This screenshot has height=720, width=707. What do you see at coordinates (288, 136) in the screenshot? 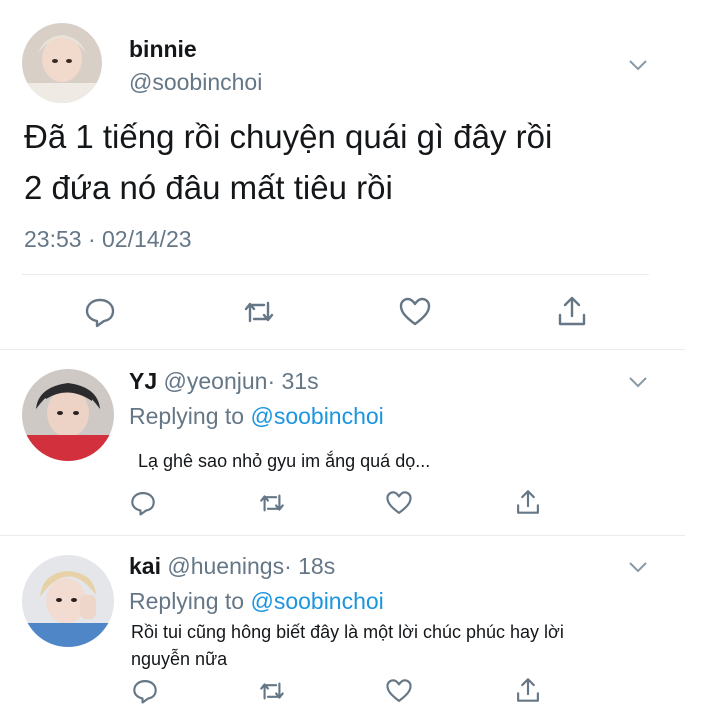
I see `tweet-text-line-1: Đã 1 tiếng rồi chuyện quái gì đây rồi` at bounding box center [288, 136].